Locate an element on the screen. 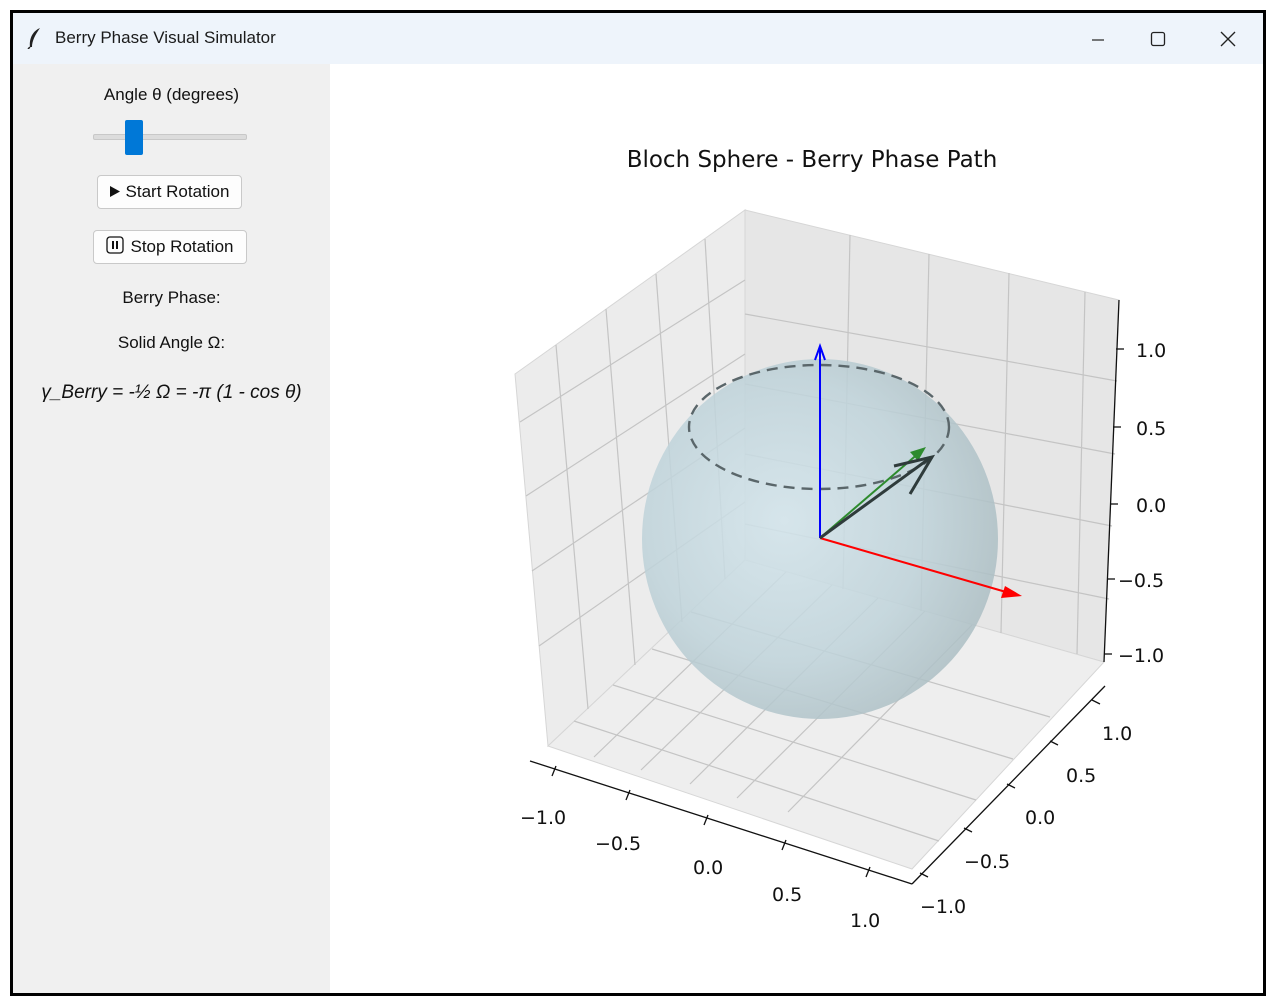 The width and height of the screenshot is (1278, 1006). y-tick-5: −1.0 is located at coordinates (943, 907).